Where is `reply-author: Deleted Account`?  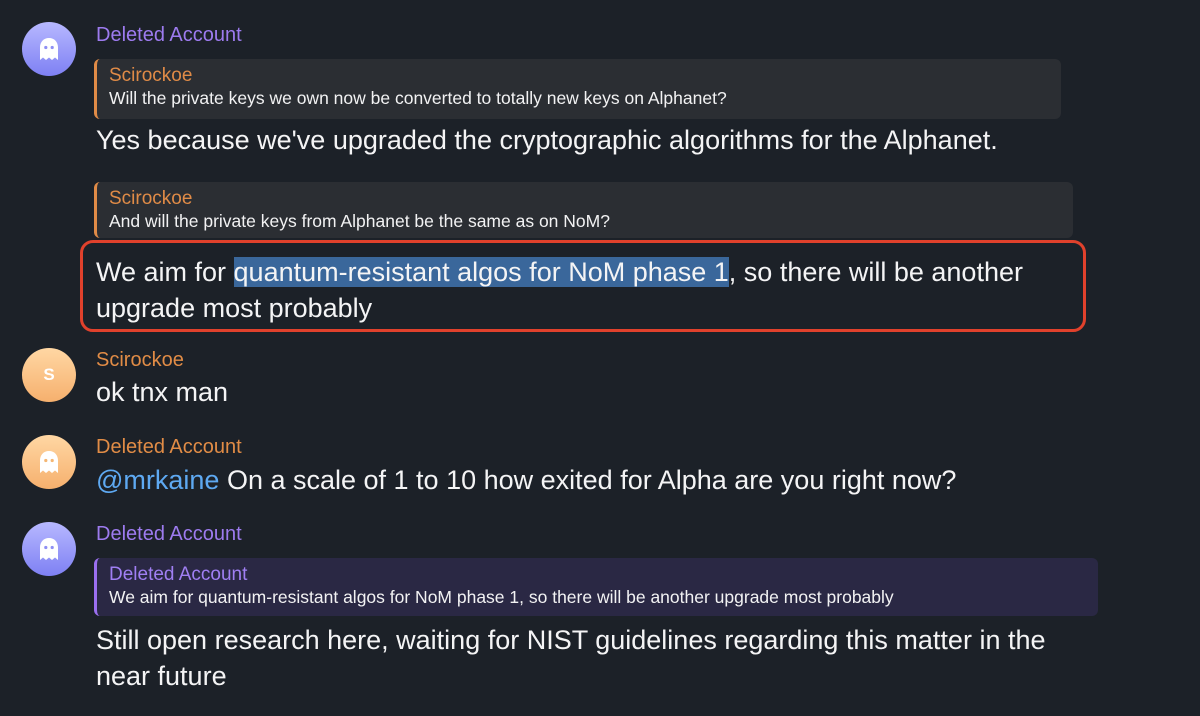
reply-author: Deleted Account is located at coordinates (178, 574).